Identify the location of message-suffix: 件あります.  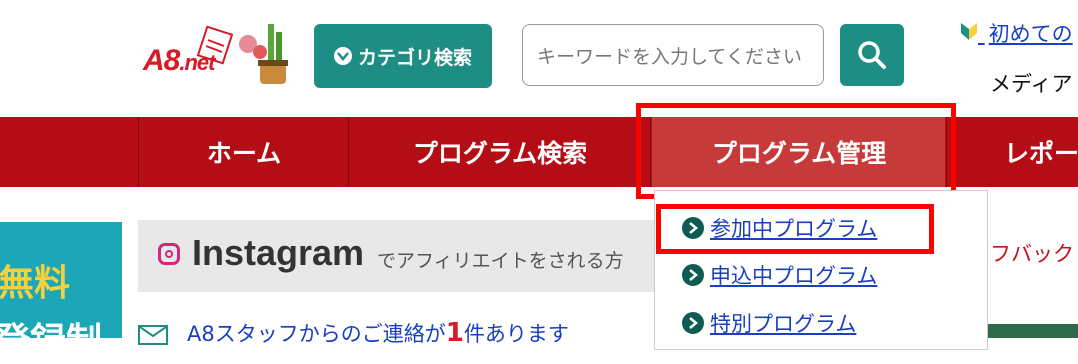
(516, 334).